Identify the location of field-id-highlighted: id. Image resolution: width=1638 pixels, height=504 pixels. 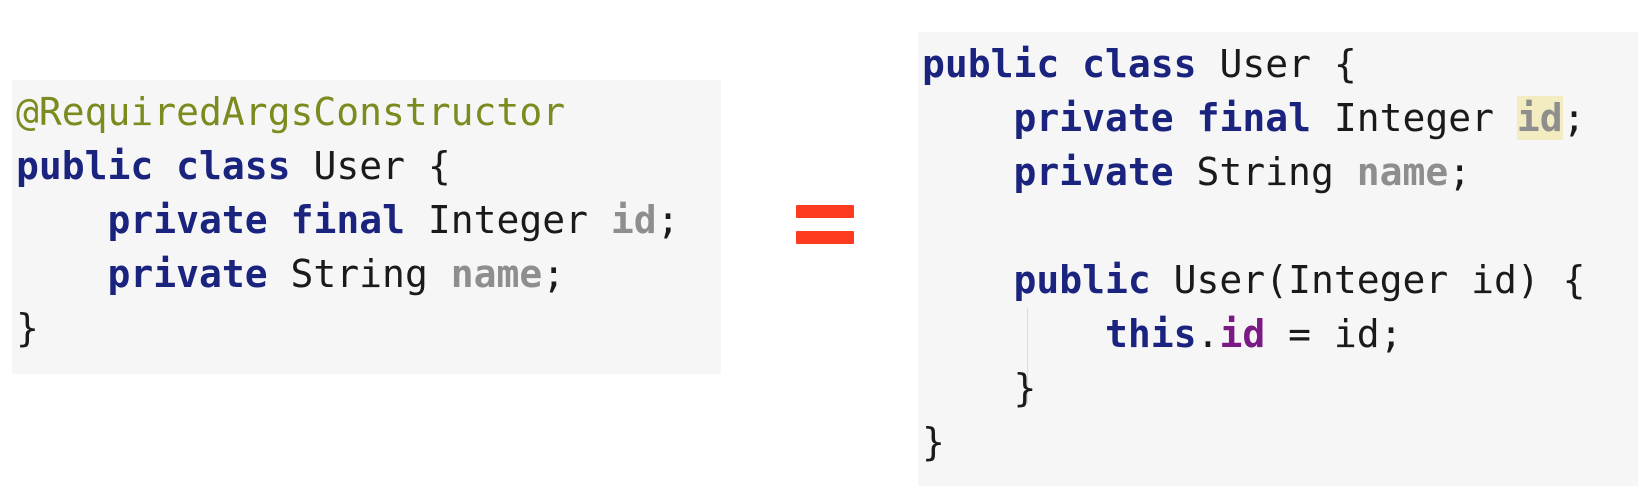
(1539, 118).